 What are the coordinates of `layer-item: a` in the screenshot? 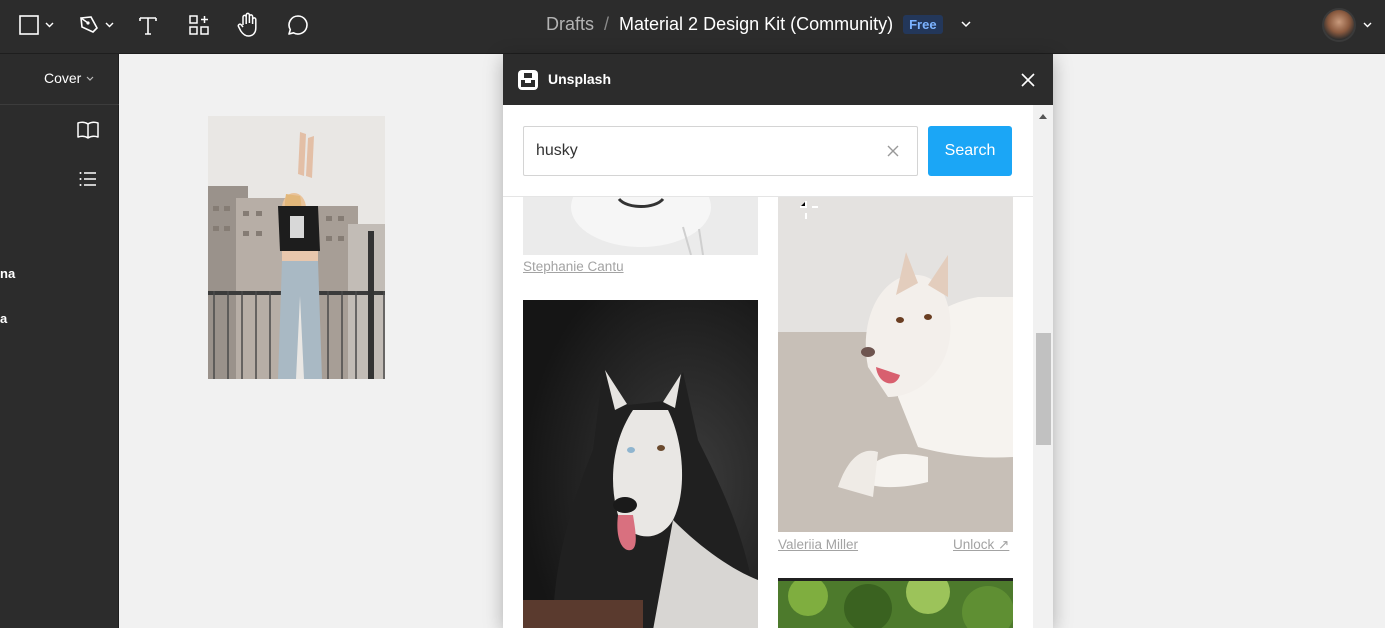 It's located at (3, 318).